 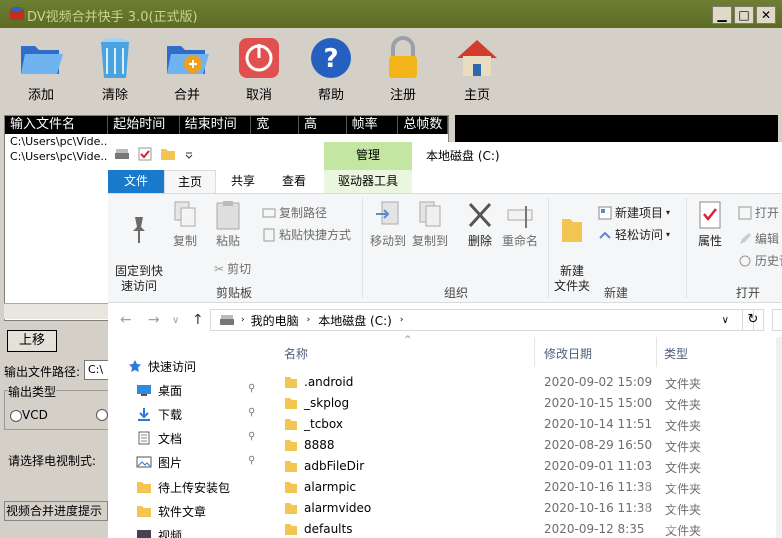 I want to click on nav-item: 快速访问, so click(x=162, y=366).